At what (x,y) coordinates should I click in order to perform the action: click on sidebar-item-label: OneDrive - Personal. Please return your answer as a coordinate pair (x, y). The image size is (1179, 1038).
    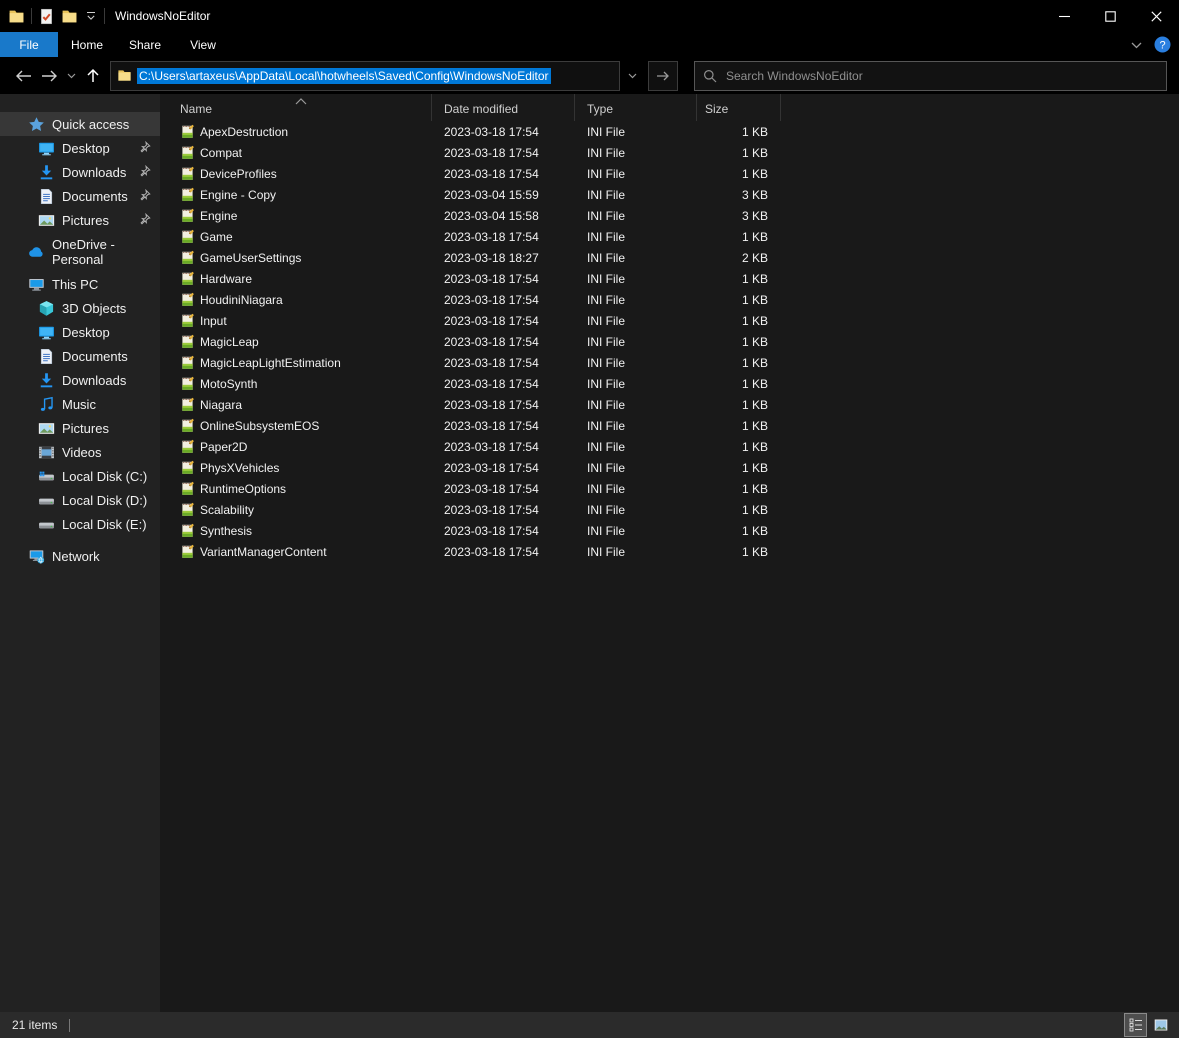
    Looking at the image, I should click on (83, 252).